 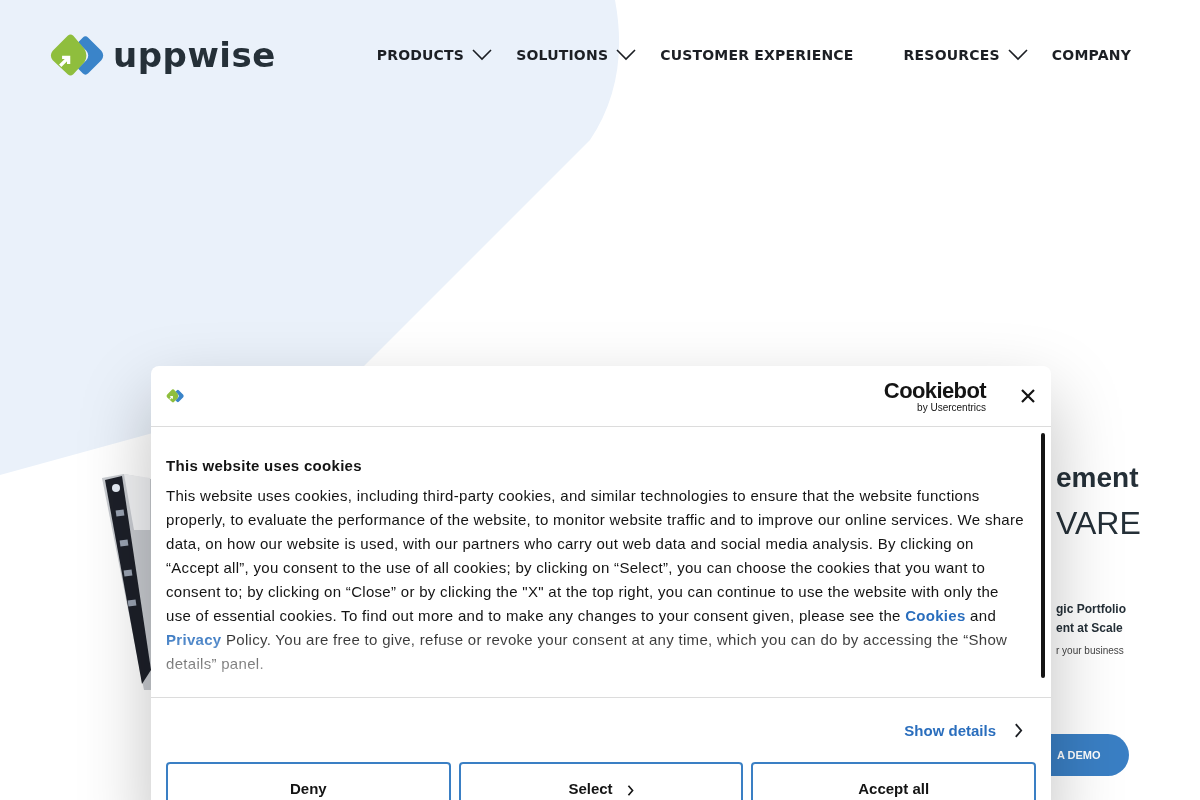 I want to click on consent-button: Accept all, so click(x=893, y=781).